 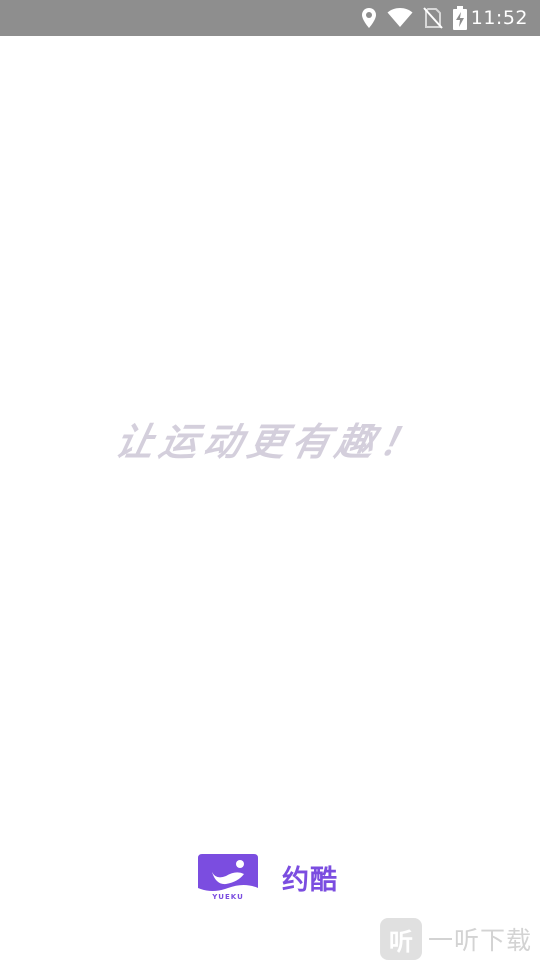 What do you see at coordinates (270, 442) in the screenshot?
I see `slogan: 让运动更有趣！` at bounding box center [270, 442].